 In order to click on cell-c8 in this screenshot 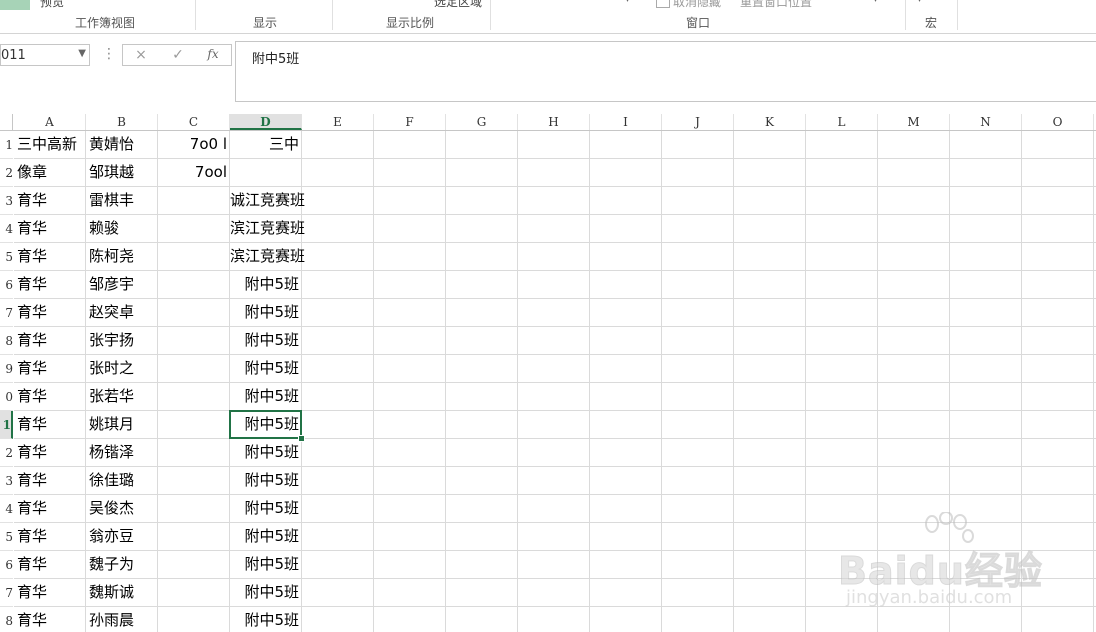, I will do `click(193, 340)`.